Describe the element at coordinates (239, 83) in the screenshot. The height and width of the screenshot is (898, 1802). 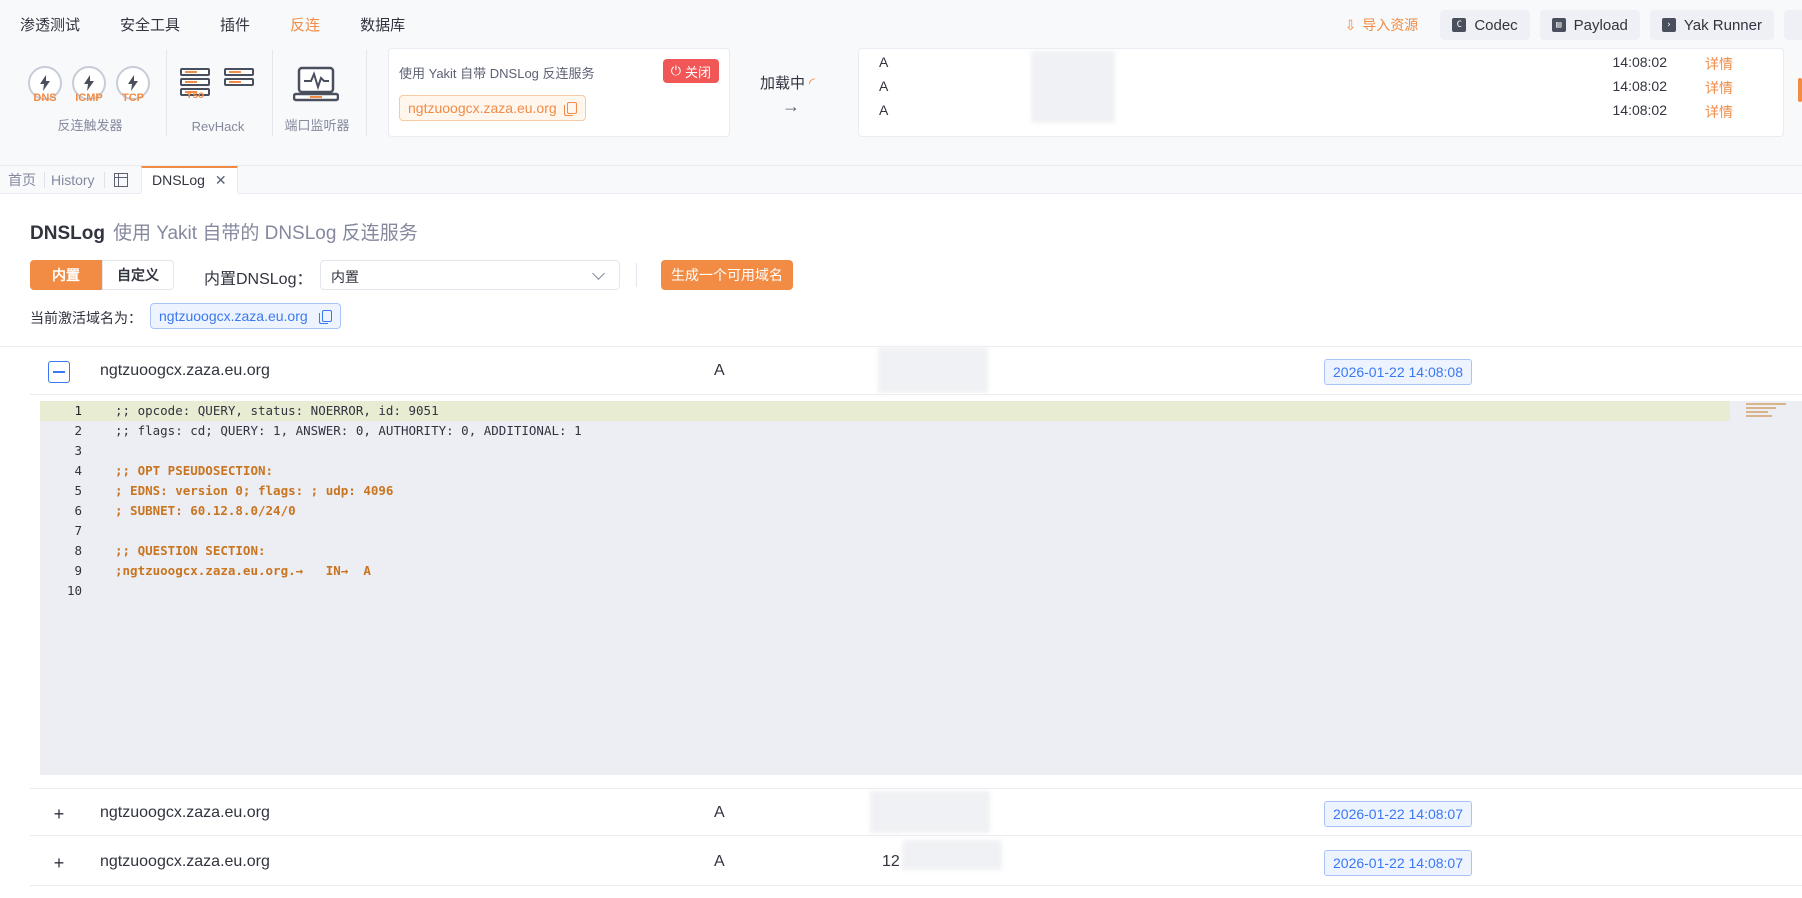
I see `server-icon` at that location.